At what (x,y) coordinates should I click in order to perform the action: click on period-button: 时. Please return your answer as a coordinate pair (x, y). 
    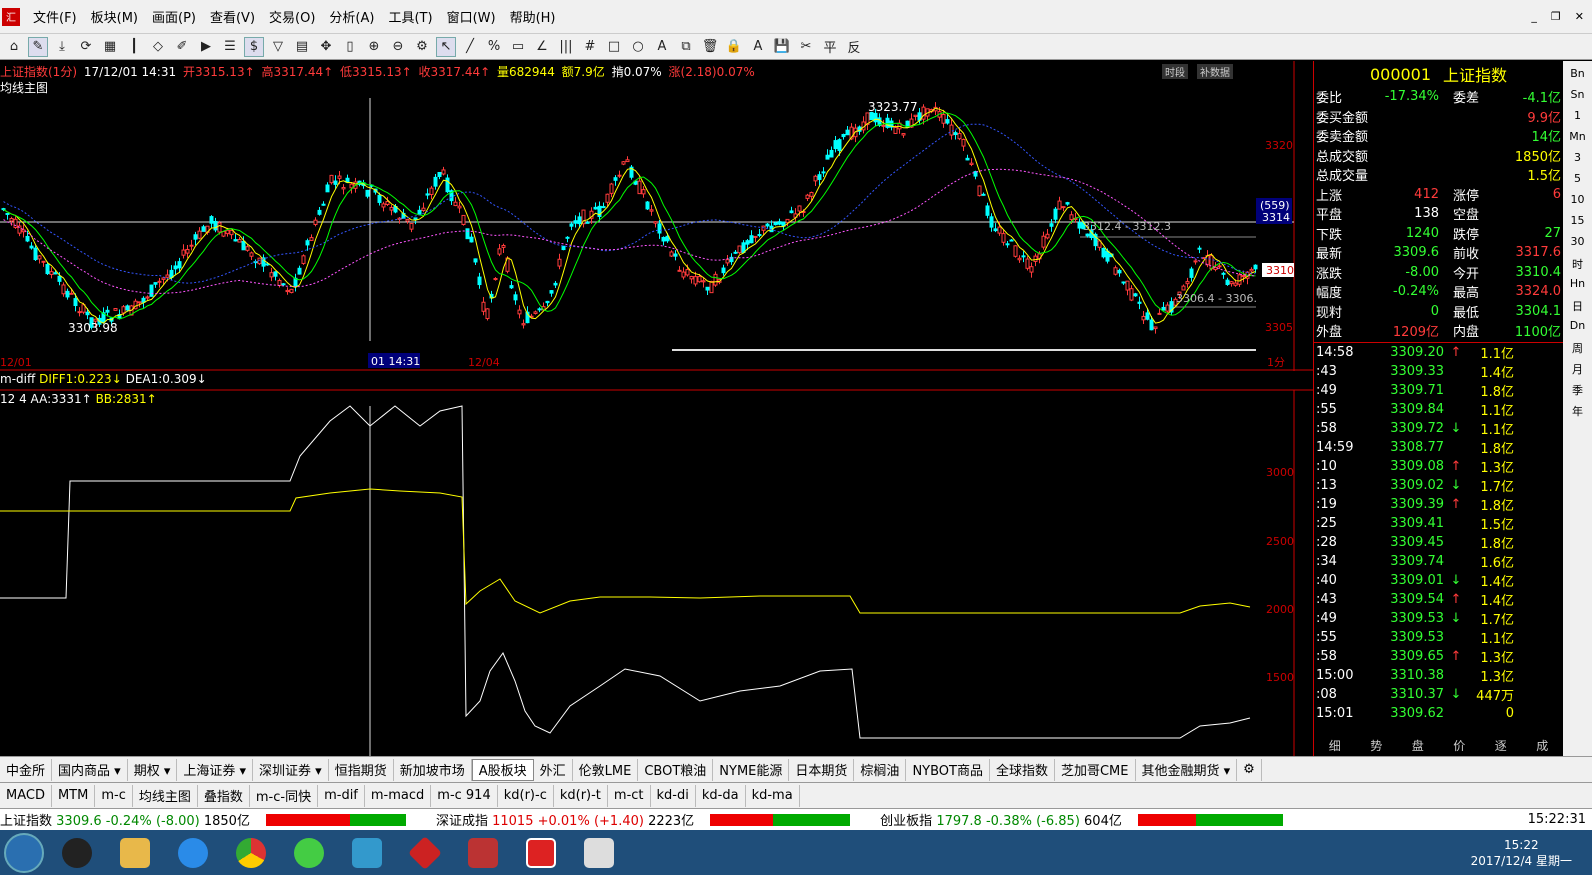
    Looking at the image, I should click on (1577, 265).